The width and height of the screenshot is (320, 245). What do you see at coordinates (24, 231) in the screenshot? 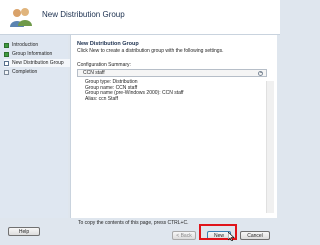
I see `help-button: Help` at bounding box center [24, 231].